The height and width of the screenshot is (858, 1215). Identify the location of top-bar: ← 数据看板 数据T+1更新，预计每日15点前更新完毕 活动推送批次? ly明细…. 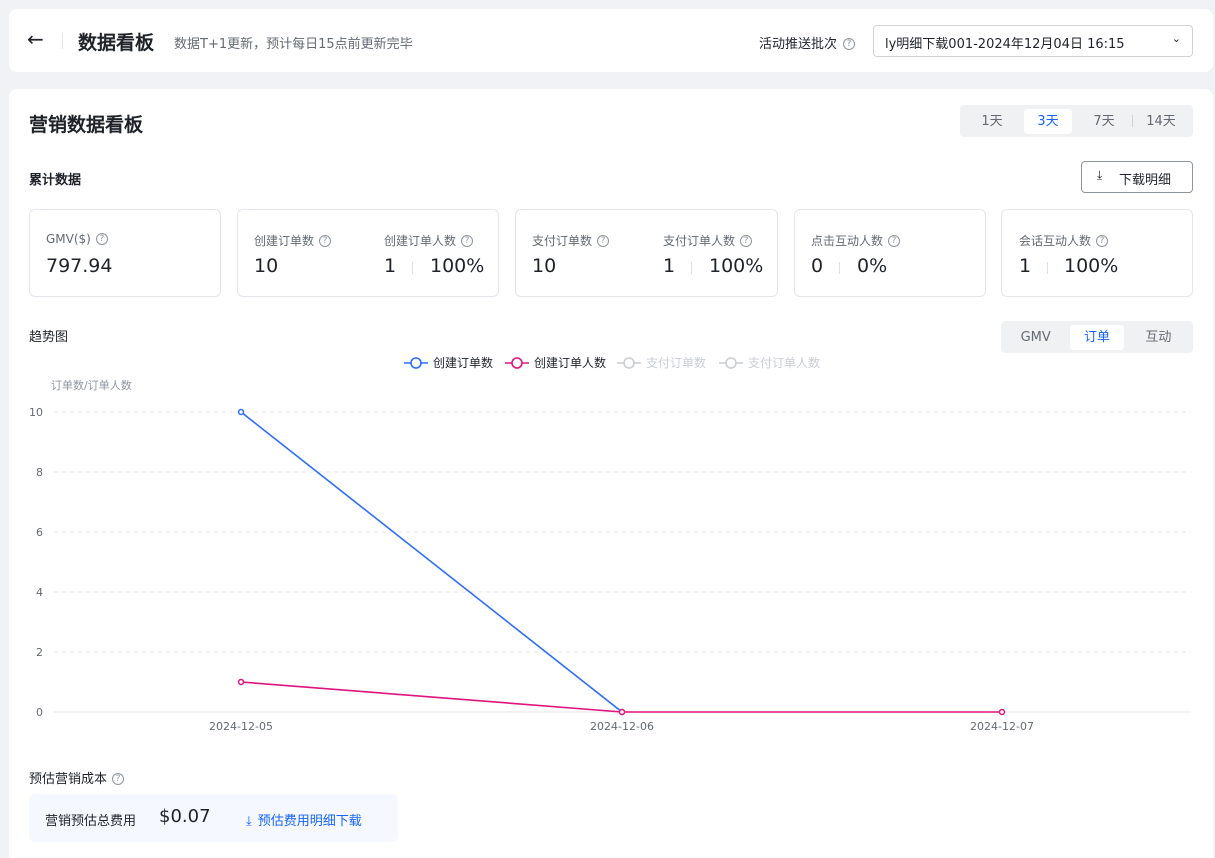
(611, 40).